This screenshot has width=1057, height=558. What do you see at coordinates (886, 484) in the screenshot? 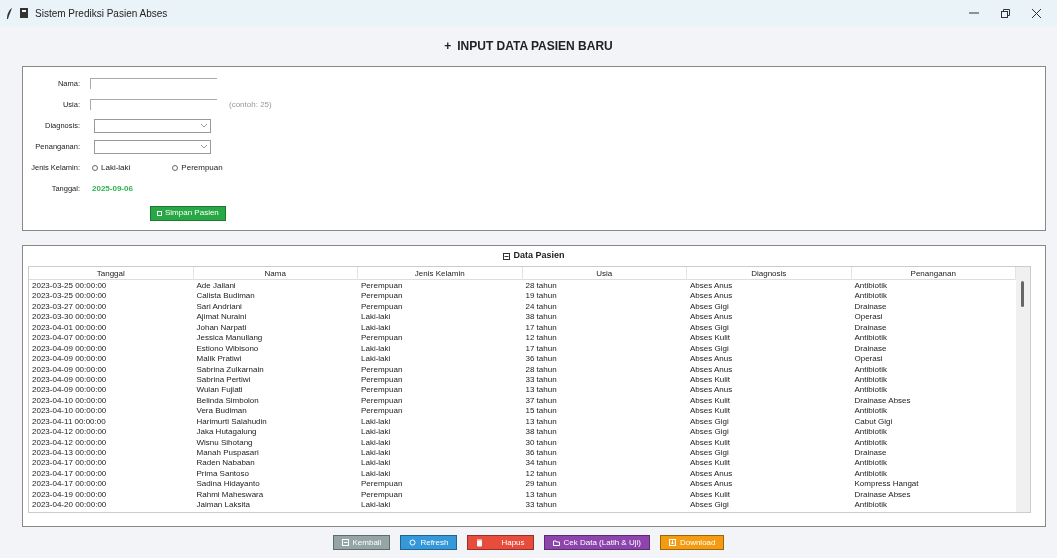
I see `table-cell-text: Kompress Hangat` at bounding box center [886, 484].